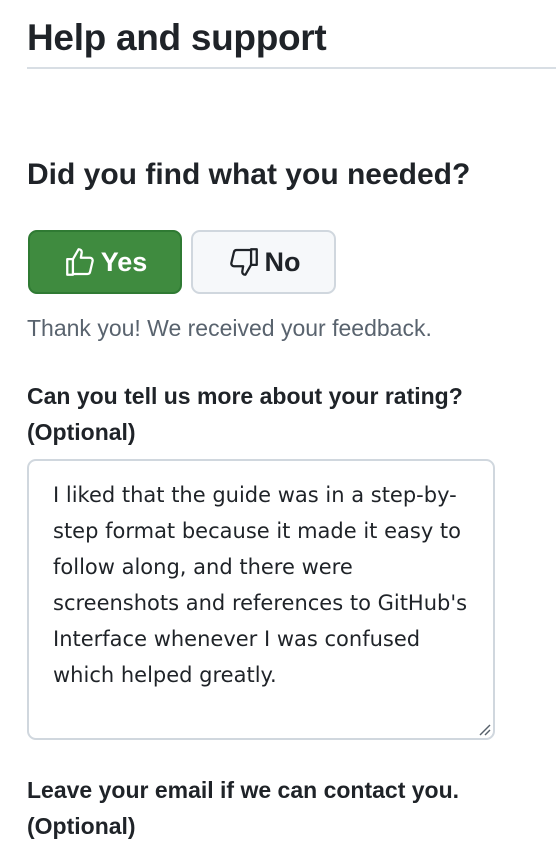  Describe the element at coordinates (249, 174) in the screenshot. I see `feedback-question: Did you find what you needed?` at that location.